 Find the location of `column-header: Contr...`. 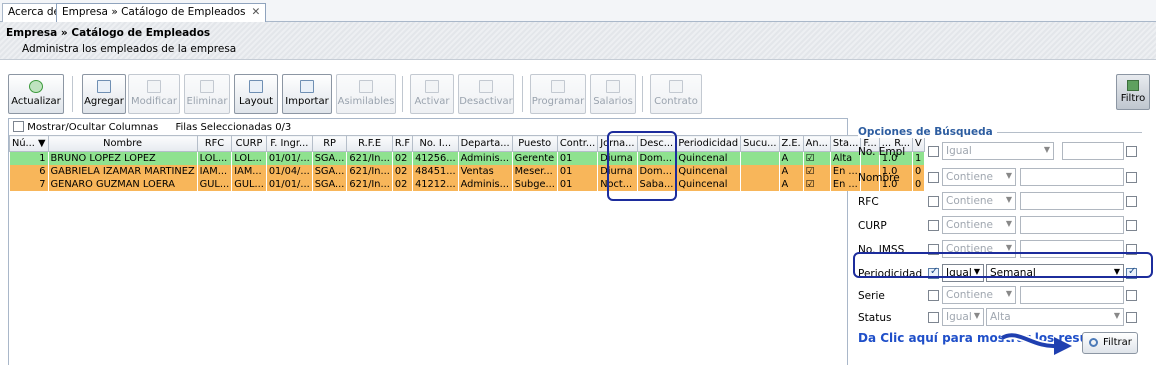

column-header: Contr... is located at coordinates (577, 143).